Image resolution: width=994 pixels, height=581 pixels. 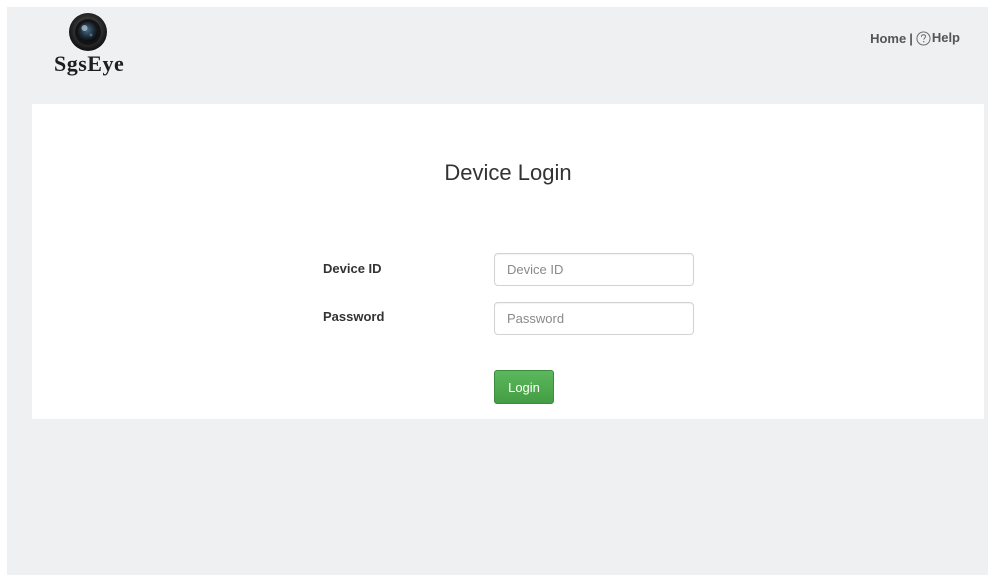 What do you see at coordinates (594, 318) in the screenshot?
I see `password-input` at bounding box center [594, 318].